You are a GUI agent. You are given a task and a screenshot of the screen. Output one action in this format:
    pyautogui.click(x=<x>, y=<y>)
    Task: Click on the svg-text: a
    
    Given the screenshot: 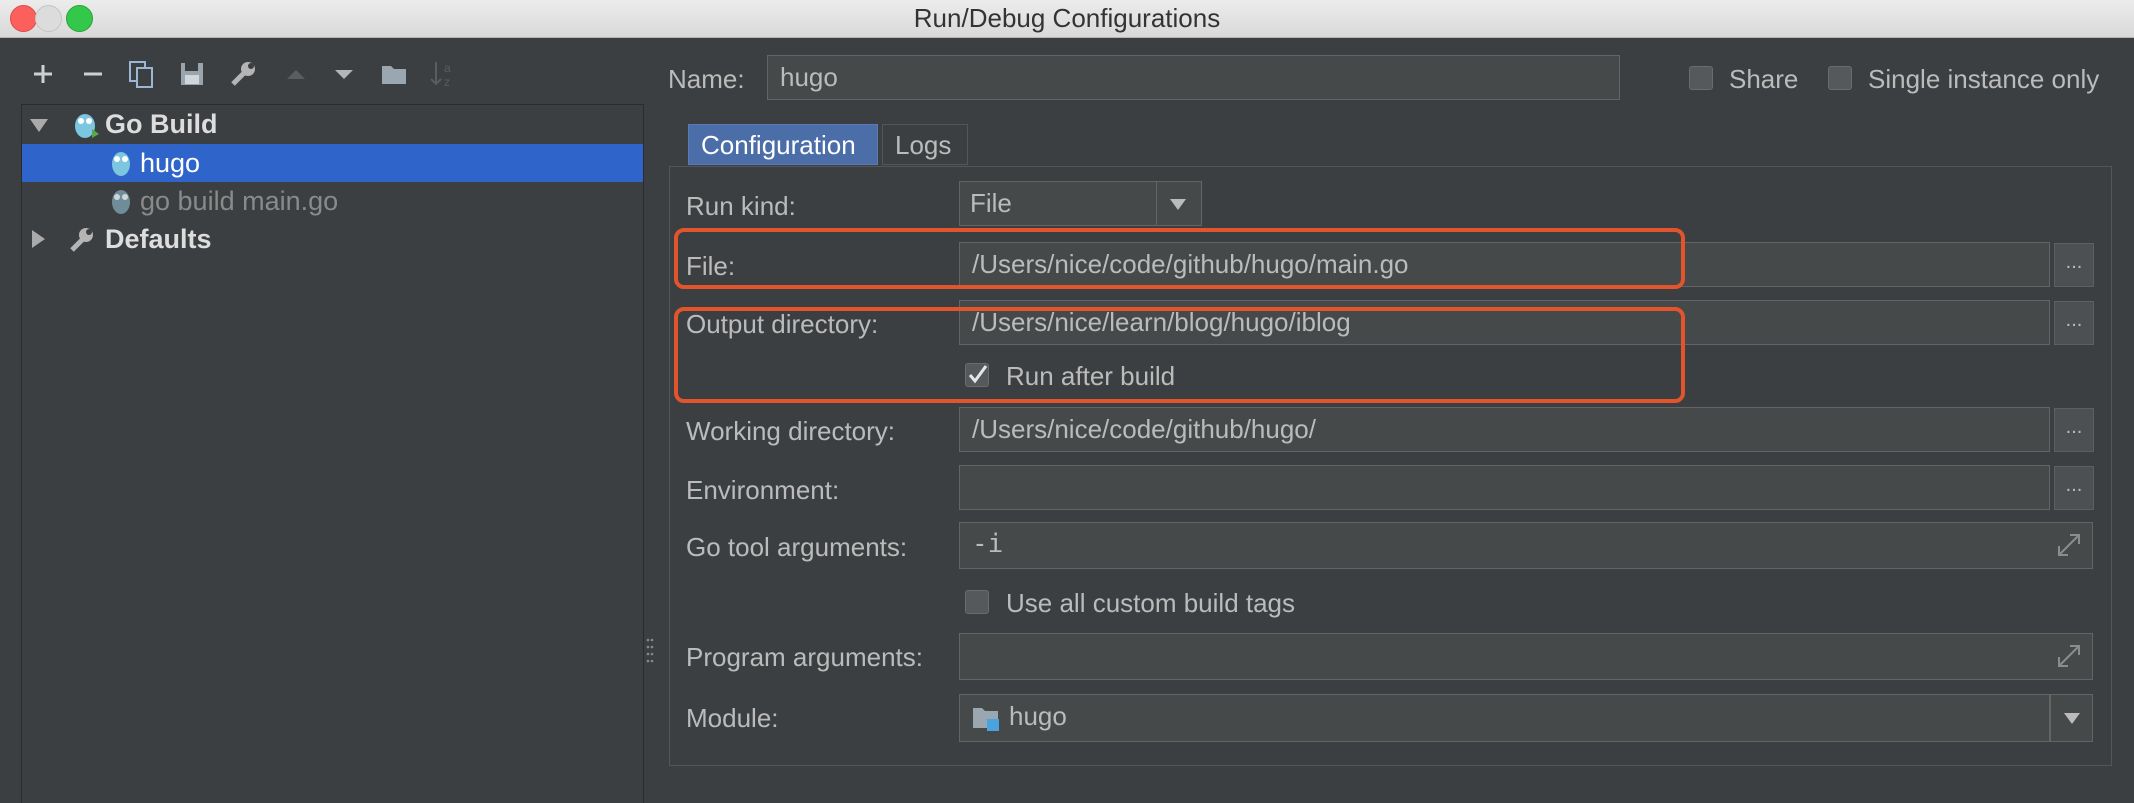 What is the action you would take?
    pyautogui.click(x=447, y=68)
    